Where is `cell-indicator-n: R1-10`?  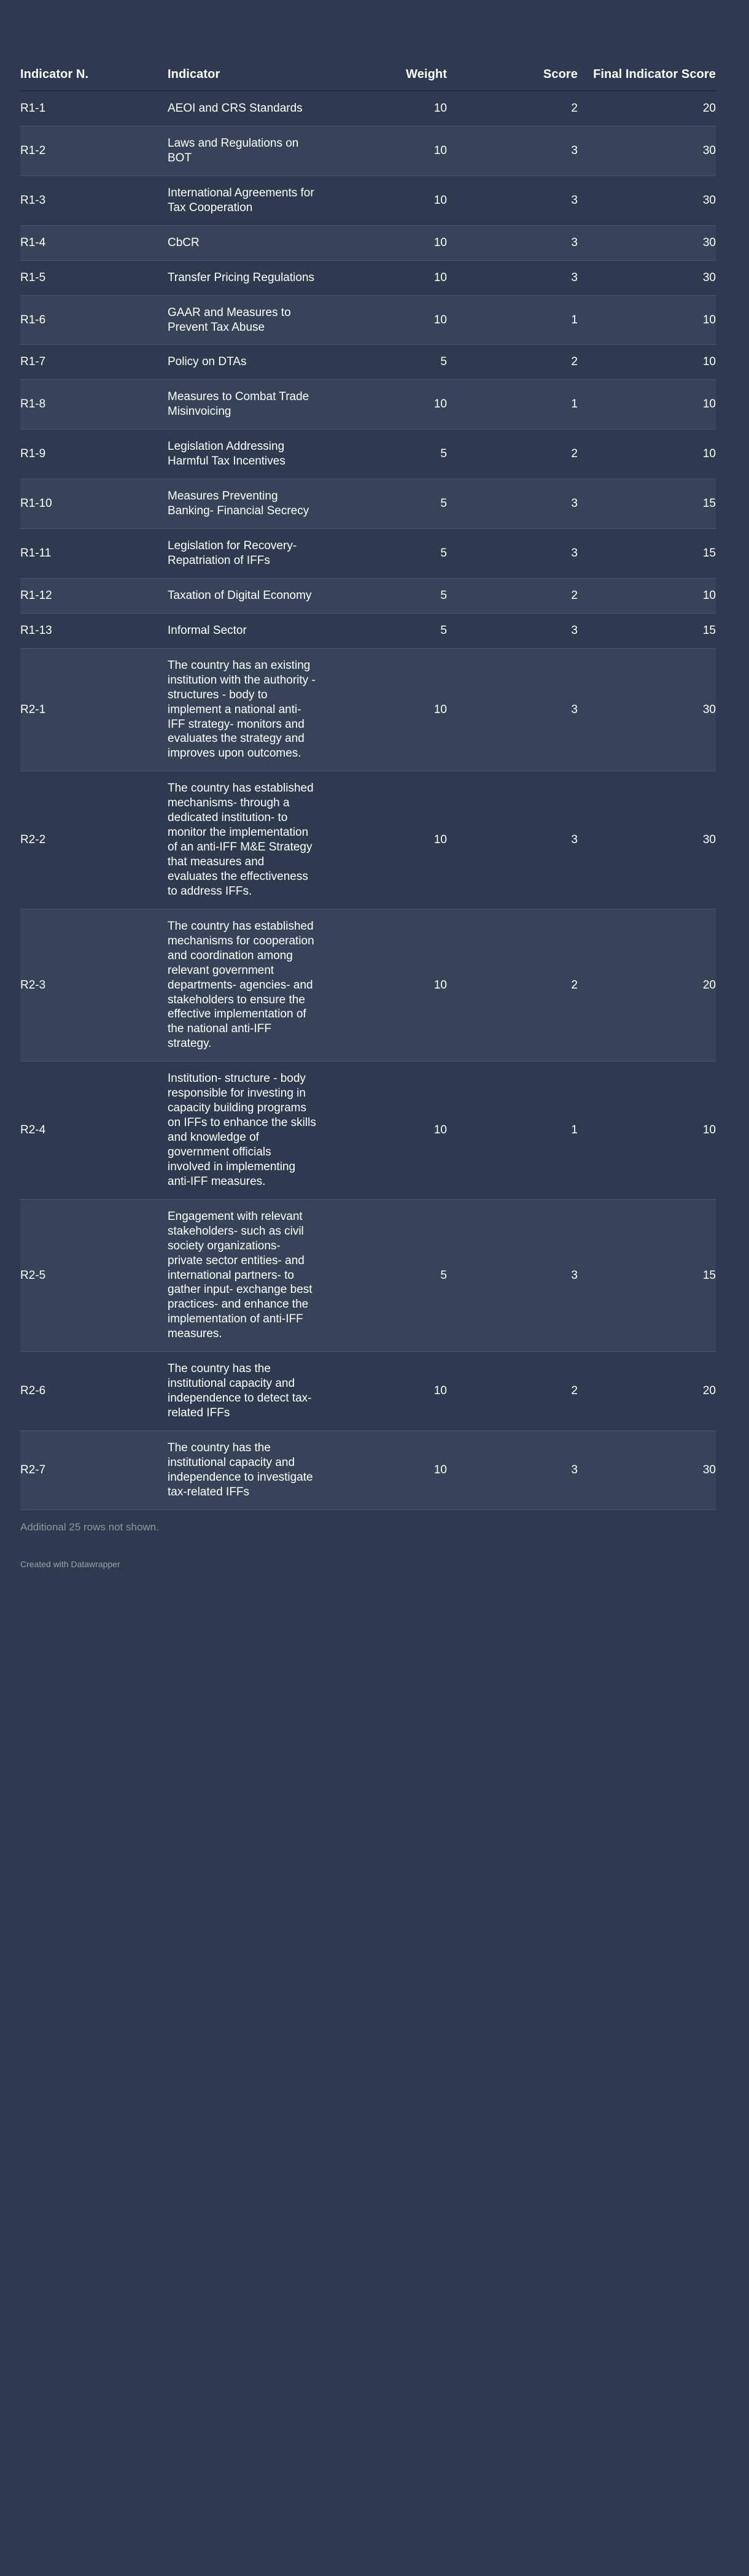
cell-indicator-n: R1-10 is located at coordinates (94, 504).